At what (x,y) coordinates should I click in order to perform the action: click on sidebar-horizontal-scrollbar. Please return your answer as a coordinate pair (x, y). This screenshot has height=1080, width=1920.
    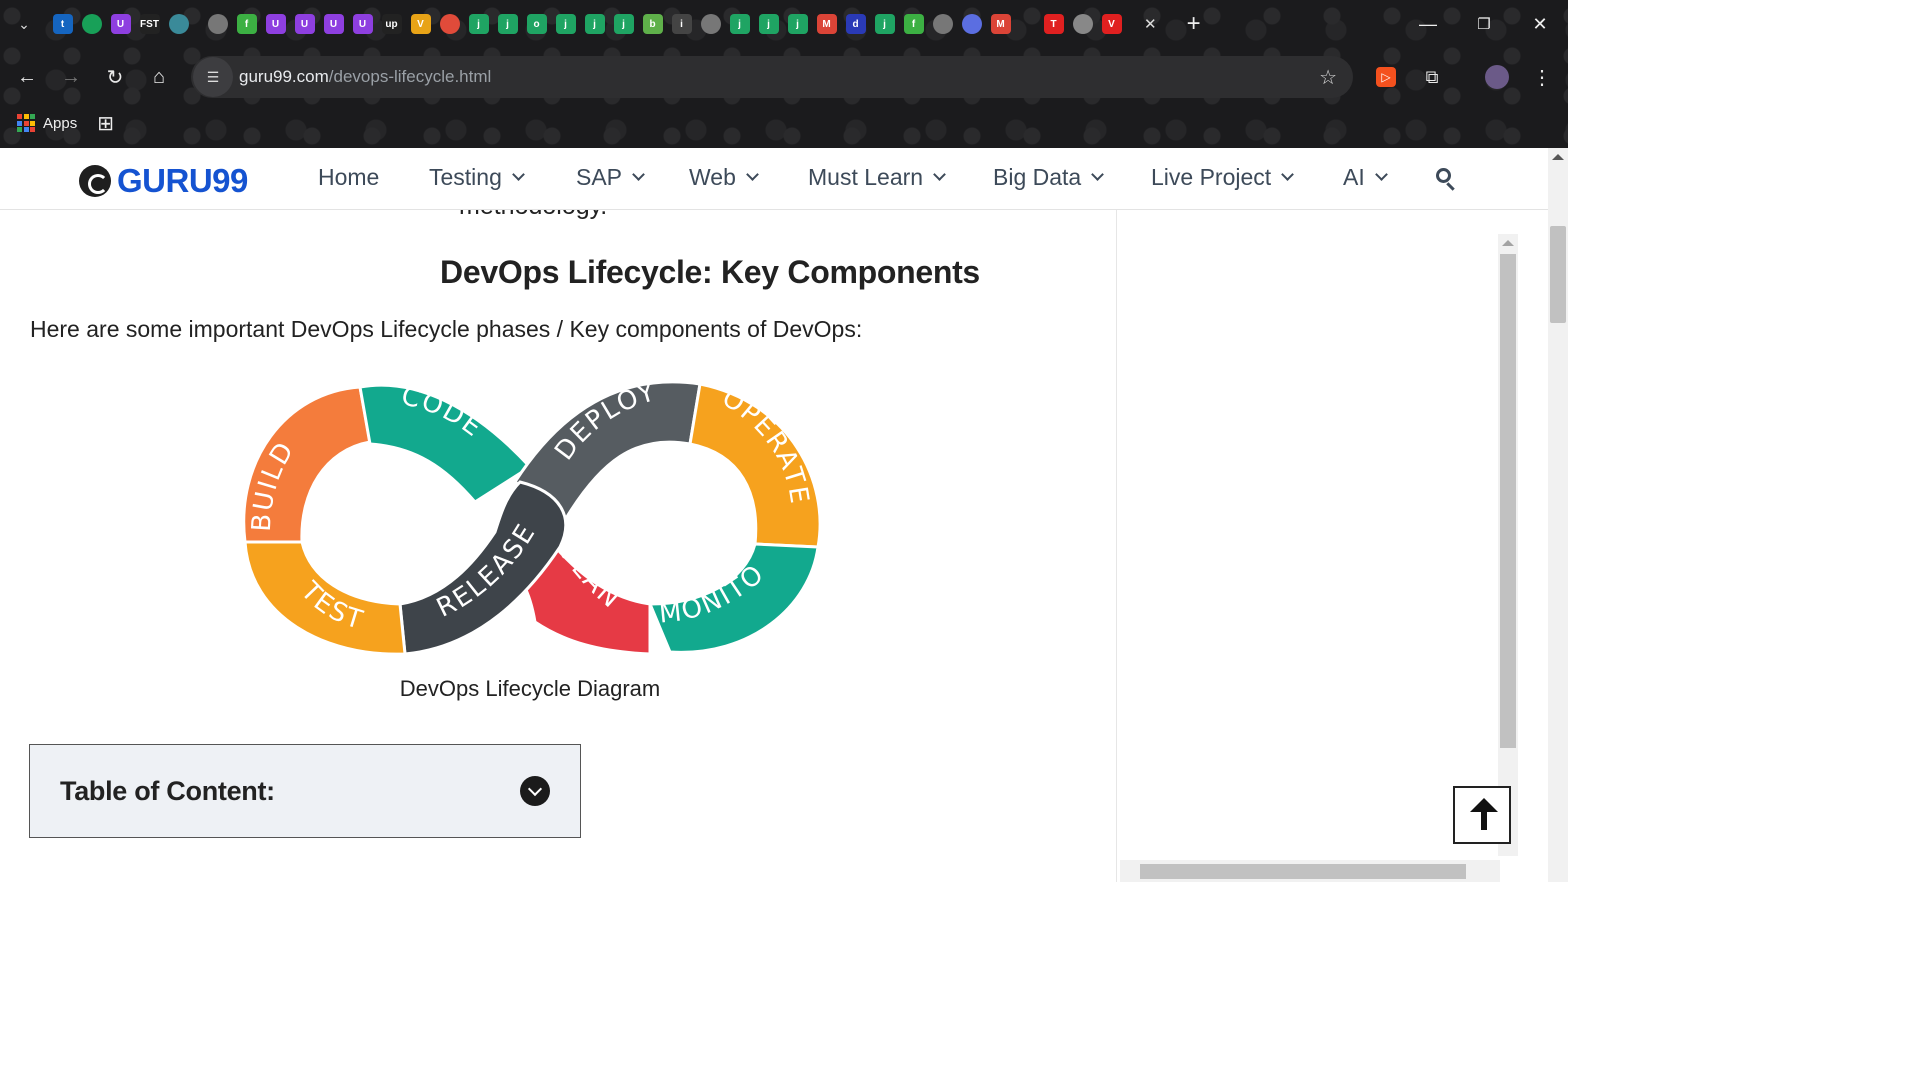
    Looking at the image, I should click on (1310, 871).